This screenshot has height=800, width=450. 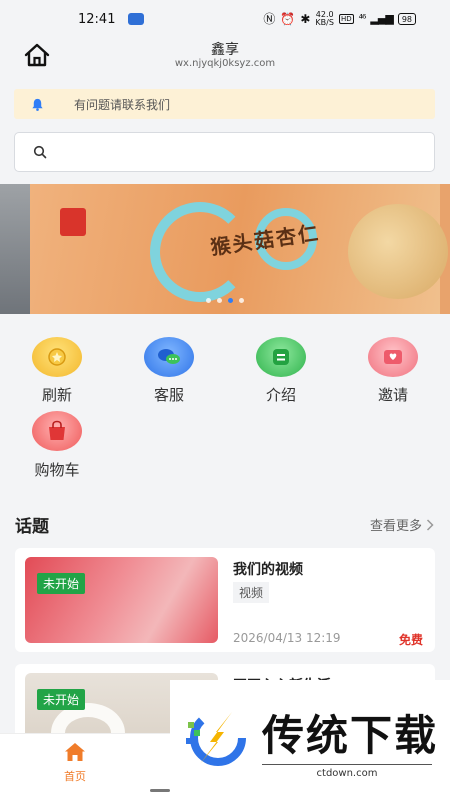 I want to click on page-title: 鑫享, so click(x=225, y=50).